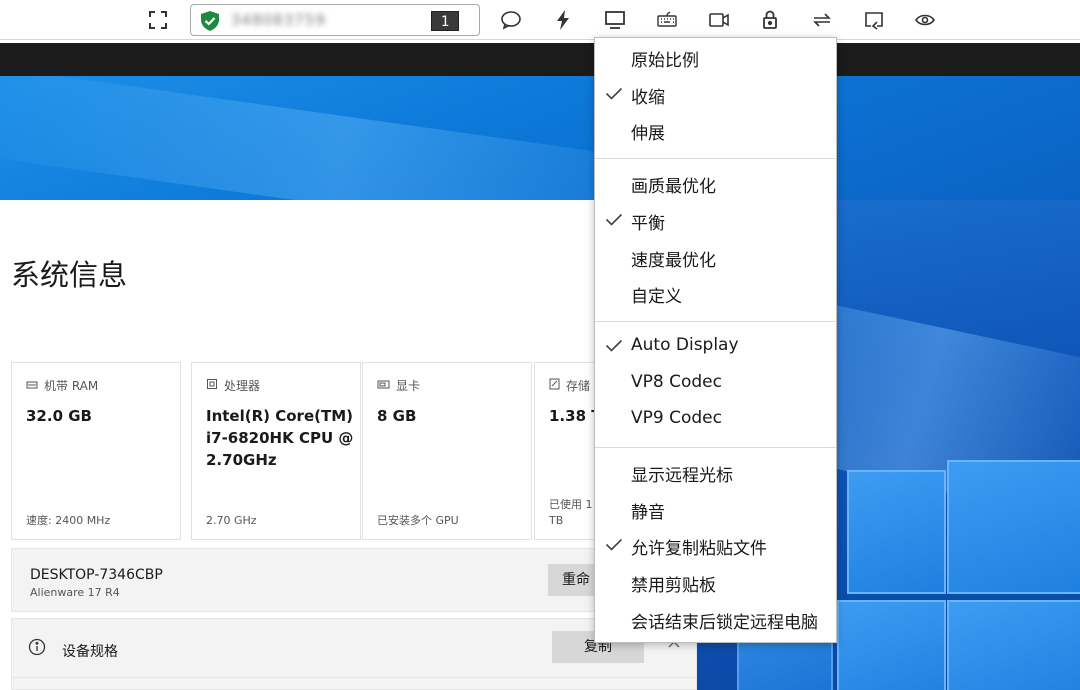  I want to click on menu-item-label: 禁用剪贴板, so click(673, 586).